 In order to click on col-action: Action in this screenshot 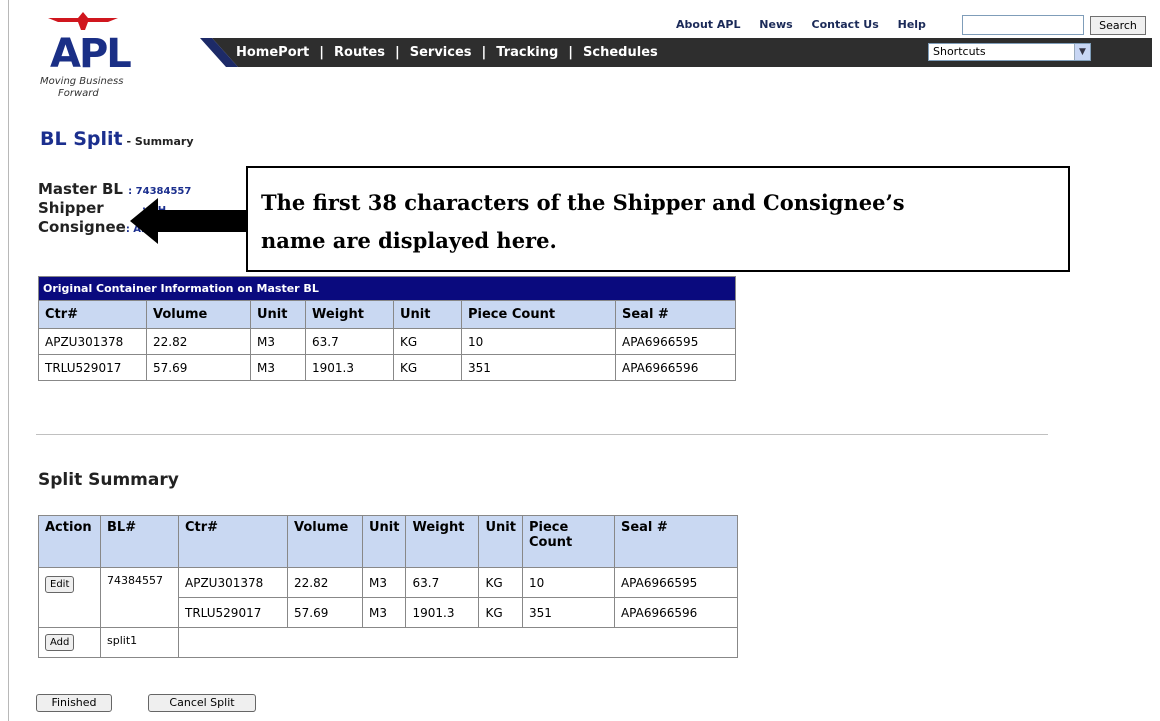, I will do `click(69, 541)`.